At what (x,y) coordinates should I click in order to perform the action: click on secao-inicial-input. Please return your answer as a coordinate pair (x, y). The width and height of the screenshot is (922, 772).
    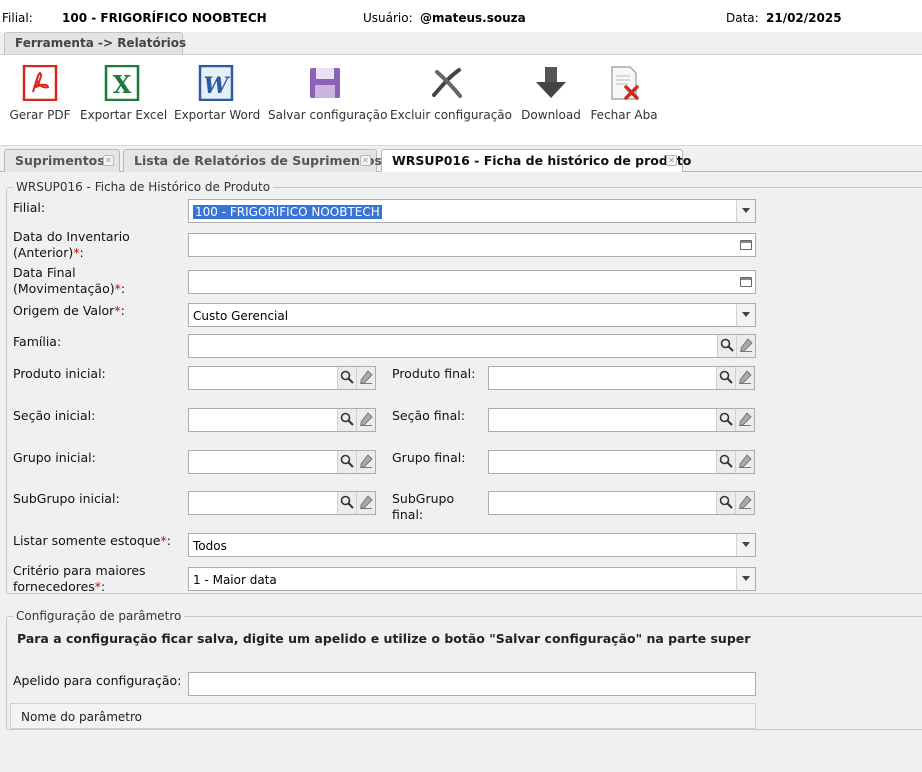
    Looking at the image, I should click on (282, 420).